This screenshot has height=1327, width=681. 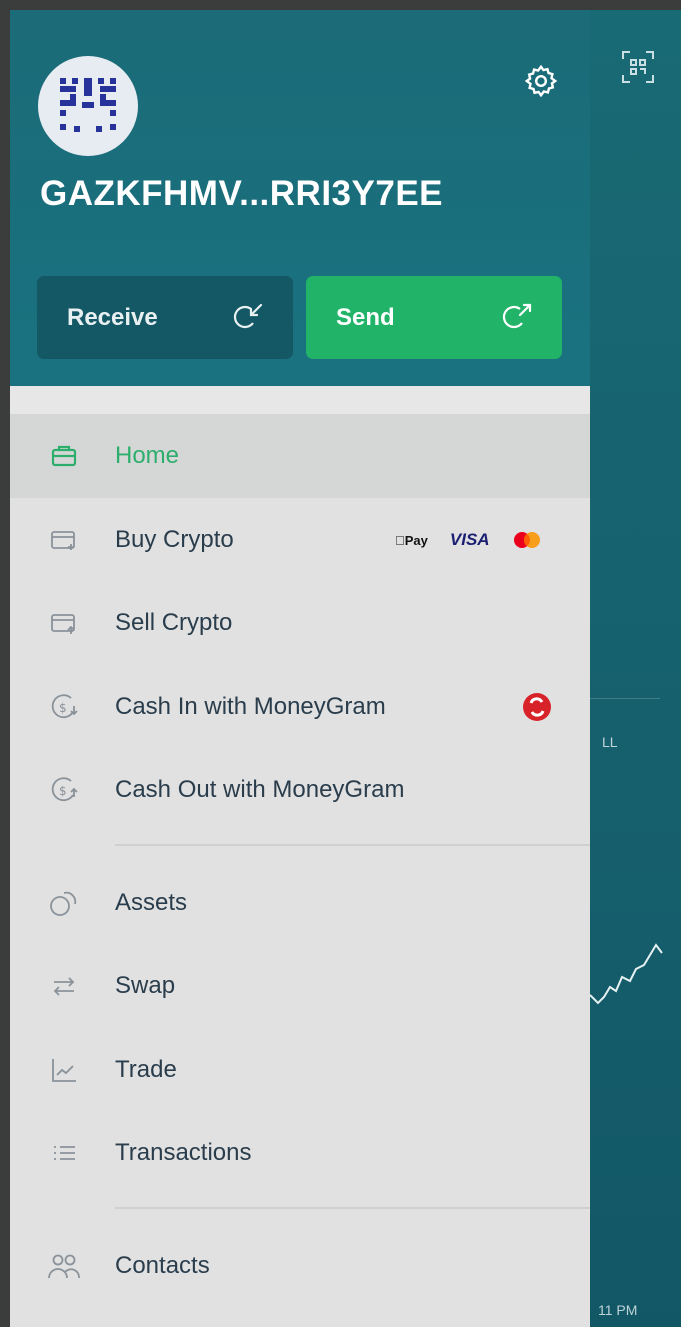 What do you see at coordinates (365, 317) in the screenshot?
I see `send-label: Send` at bounding box center [365, 317].